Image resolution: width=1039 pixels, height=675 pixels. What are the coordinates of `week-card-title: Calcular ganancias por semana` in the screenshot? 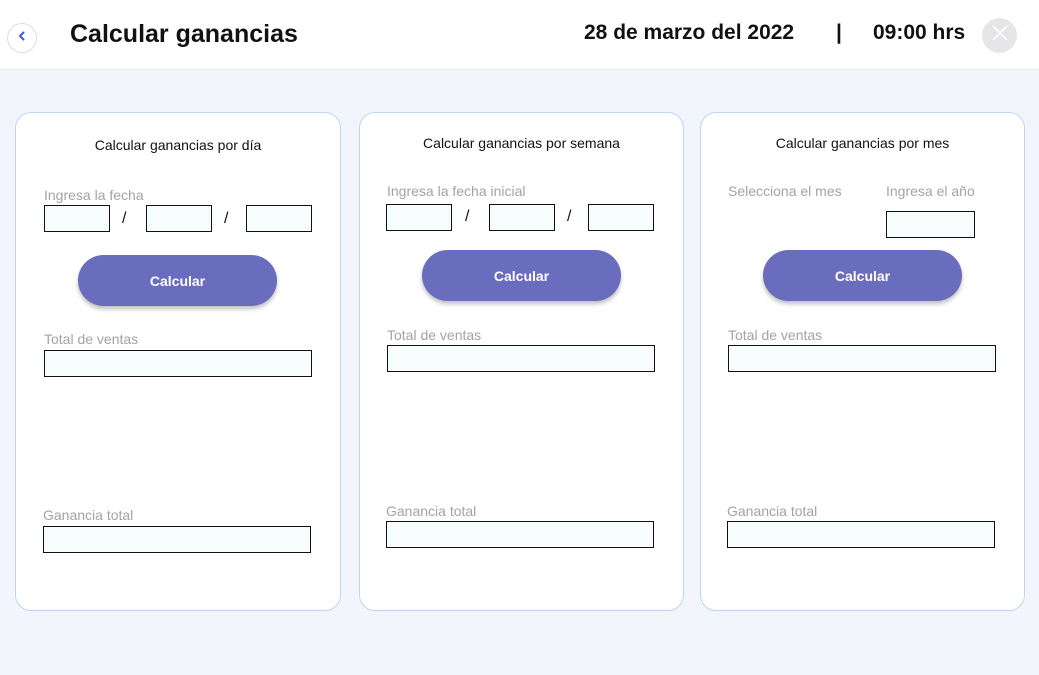 It's located at (521, 143).